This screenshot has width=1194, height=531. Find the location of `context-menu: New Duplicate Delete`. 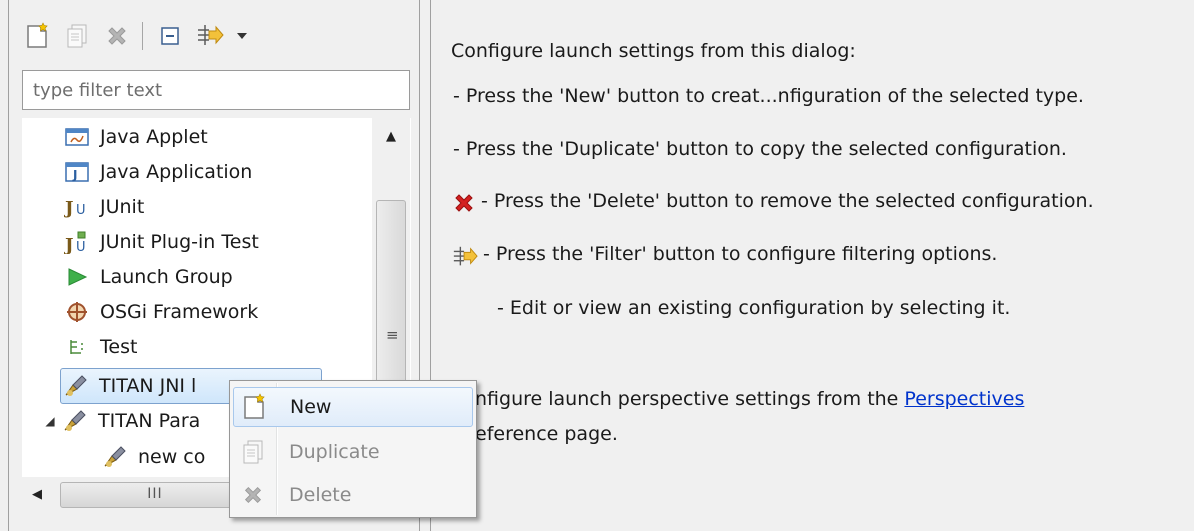

context-menu: New Duplicate Delete is located at coordinates (353, 449).